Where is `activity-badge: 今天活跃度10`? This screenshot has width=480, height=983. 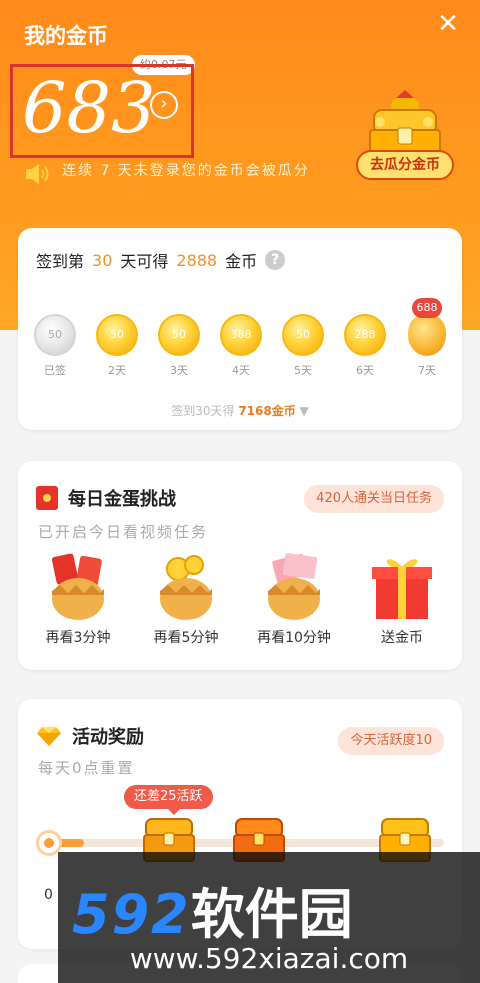 activity-badge: 今天活跃度10 is located at coordinates (391, 741).